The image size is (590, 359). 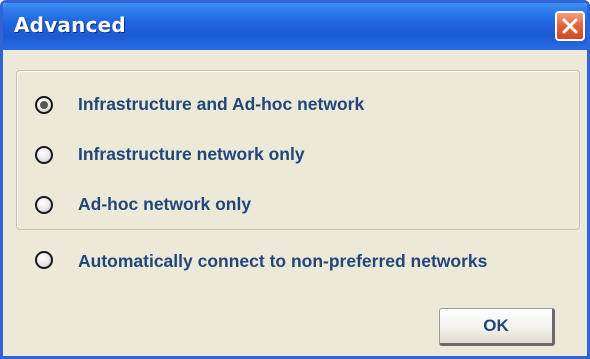 I want to click on radio-option-adhoc-only: Ad-hoc network only, so click(x=143, y=204).